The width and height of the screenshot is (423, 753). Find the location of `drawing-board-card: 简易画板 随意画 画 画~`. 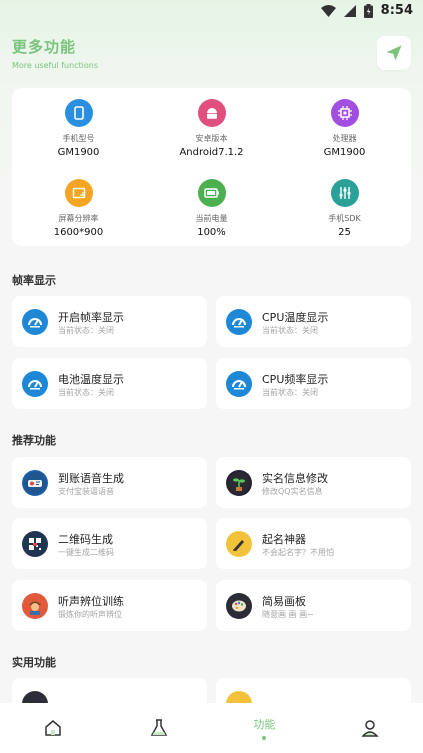

drawing-board-card: 简易画板 随意画 画 画~ is located at coordinates (313, 605).